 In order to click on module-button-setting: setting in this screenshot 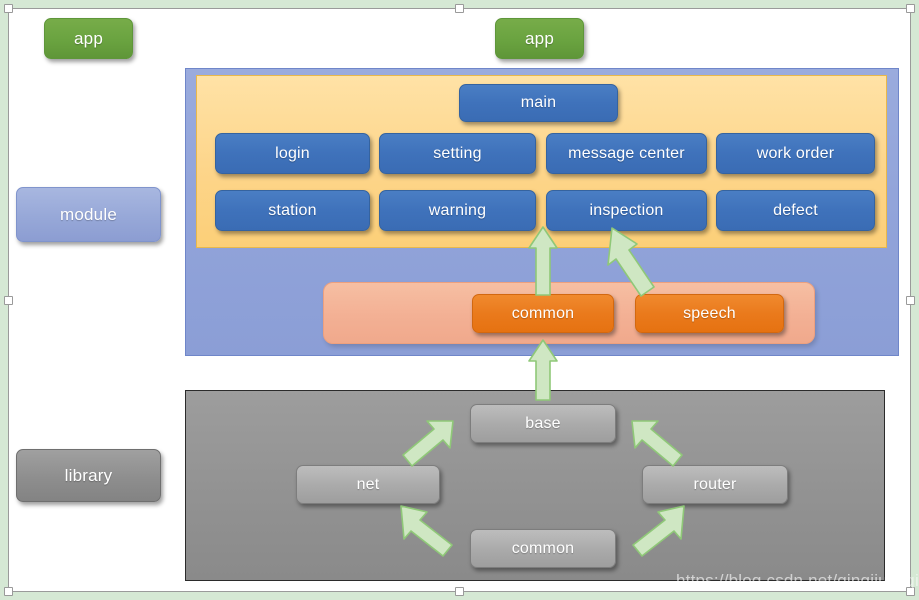, I will do `click(457, 153)`.